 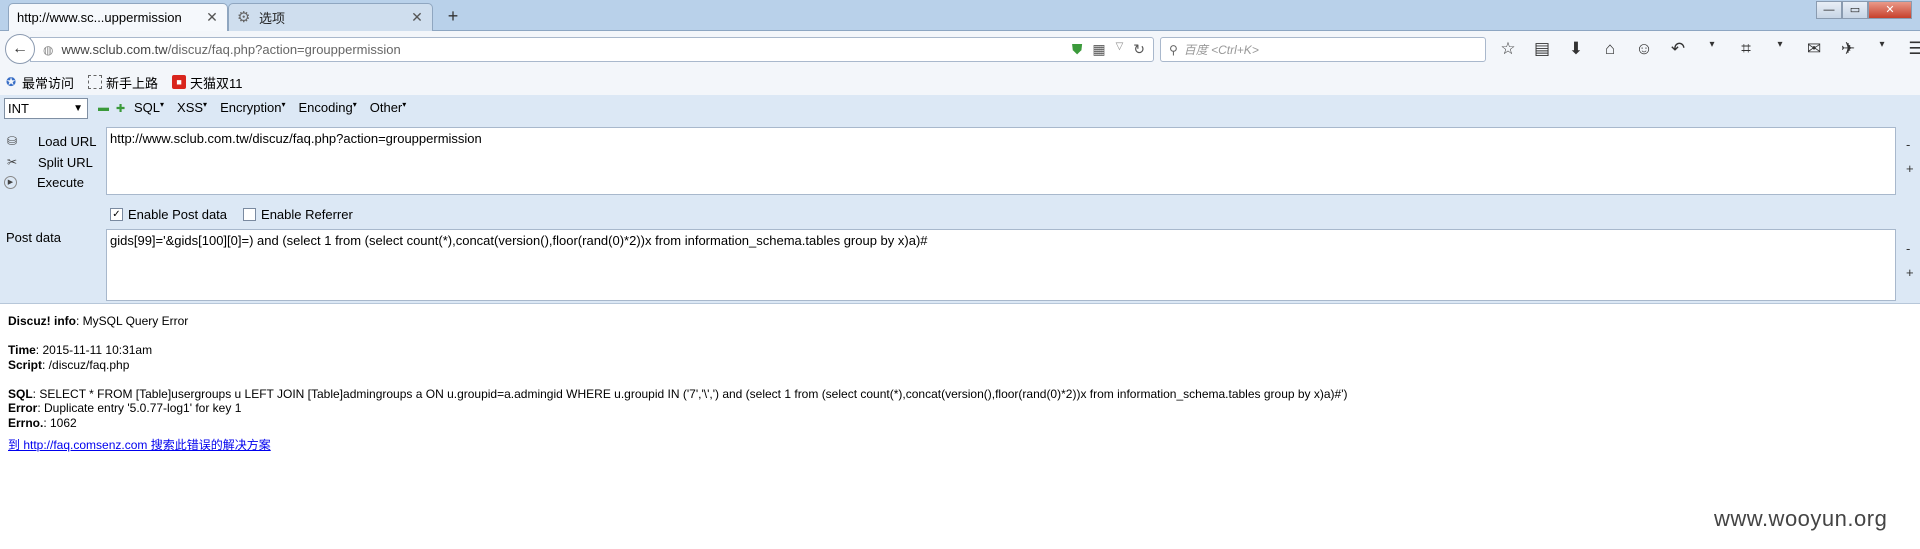 What do you see at coordinates (216, 83) in the screenshot?
I see `bookmark-label: 天猫双11` at bounding box center [216, 83].